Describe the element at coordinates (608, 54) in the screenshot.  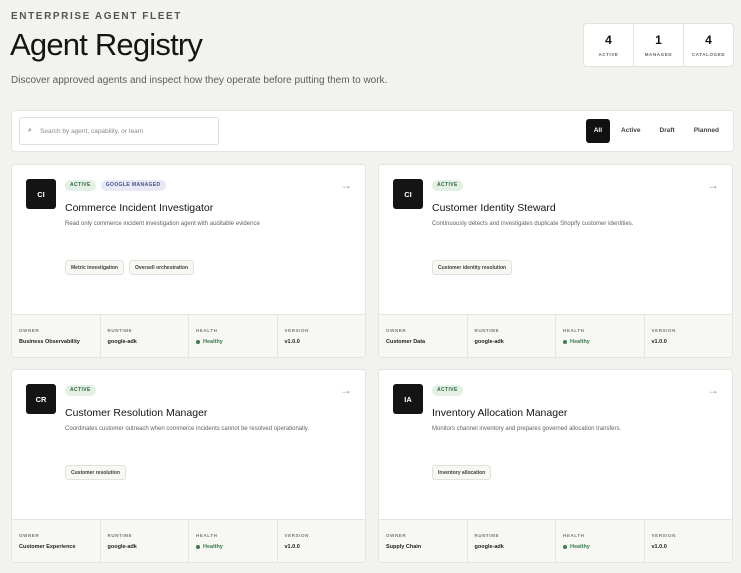
I see `stat-label: ACTIVE` at that location.